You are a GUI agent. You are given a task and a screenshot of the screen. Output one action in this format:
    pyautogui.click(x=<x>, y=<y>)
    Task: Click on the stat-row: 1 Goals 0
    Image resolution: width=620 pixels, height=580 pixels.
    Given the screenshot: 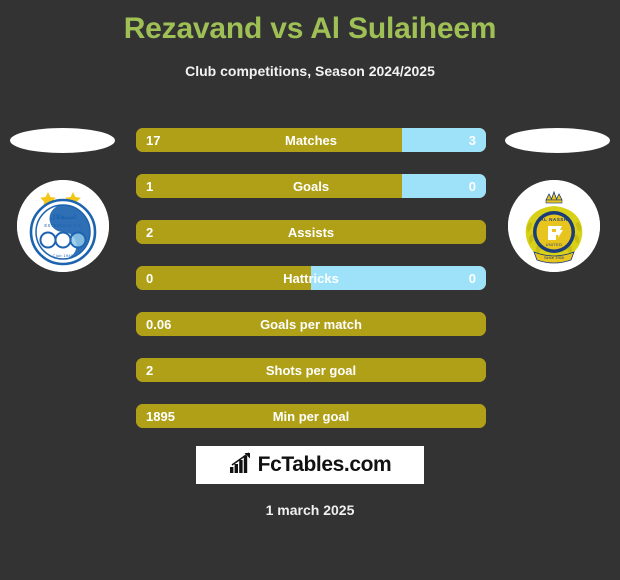 What is the action you would take?
    pyautogui.click(x=311, y=186)
    